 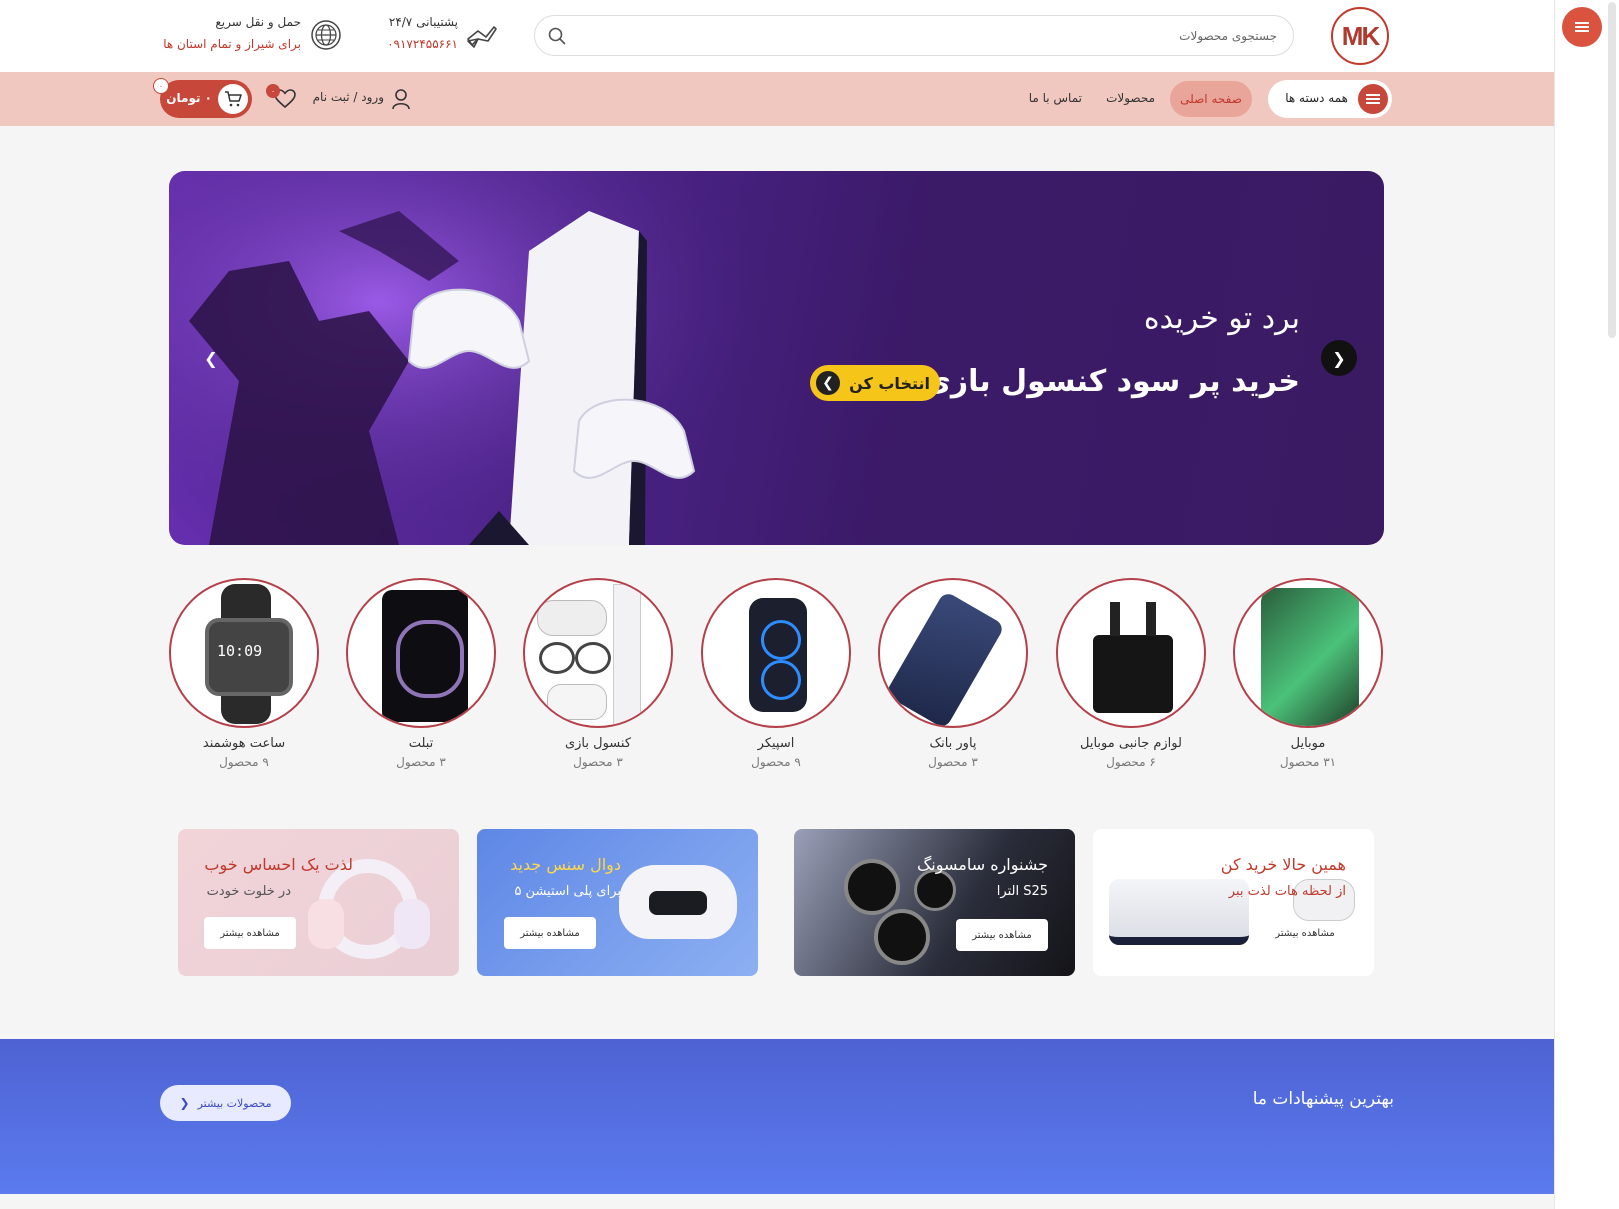 What do you see at coordinates (598, 653) in the screenshot?
I see `console-image` at bounding box center [598, 653].